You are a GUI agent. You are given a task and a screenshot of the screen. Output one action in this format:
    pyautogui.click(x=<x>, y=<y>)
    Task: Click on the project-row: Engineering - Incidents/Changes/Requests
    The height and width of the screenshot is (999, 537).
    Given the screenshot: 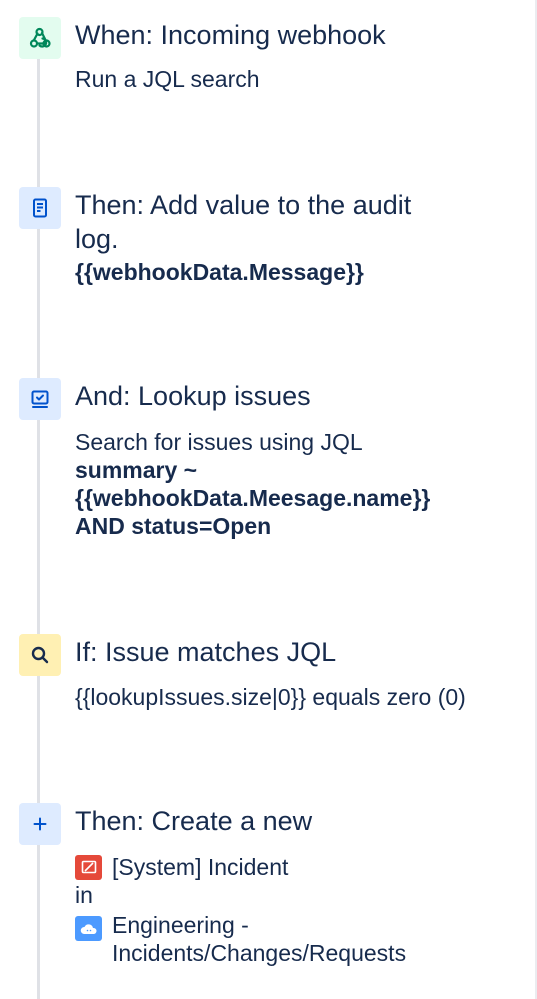 What is the action you would take?
    pyautogui.click(x=300, y=939)
    